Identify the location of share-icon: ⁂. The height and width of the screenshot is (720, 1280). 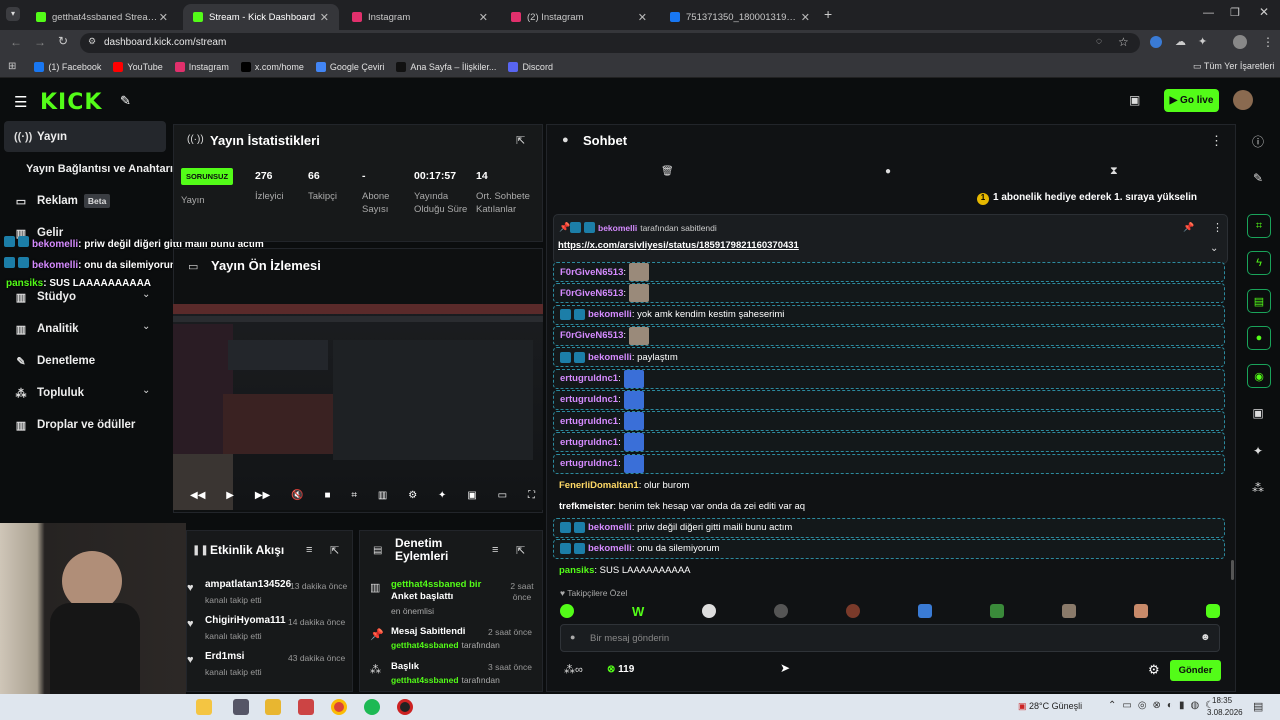
(1258, 488).